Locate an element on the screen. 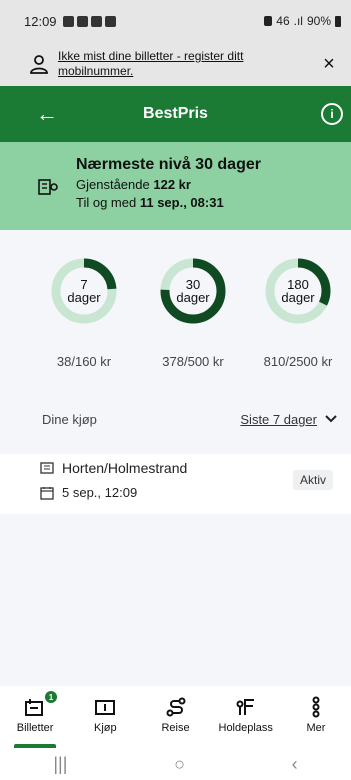 Image resolution: width=351 pixels, height=780 pixels. user-icon is located at coordinates (39, 64).